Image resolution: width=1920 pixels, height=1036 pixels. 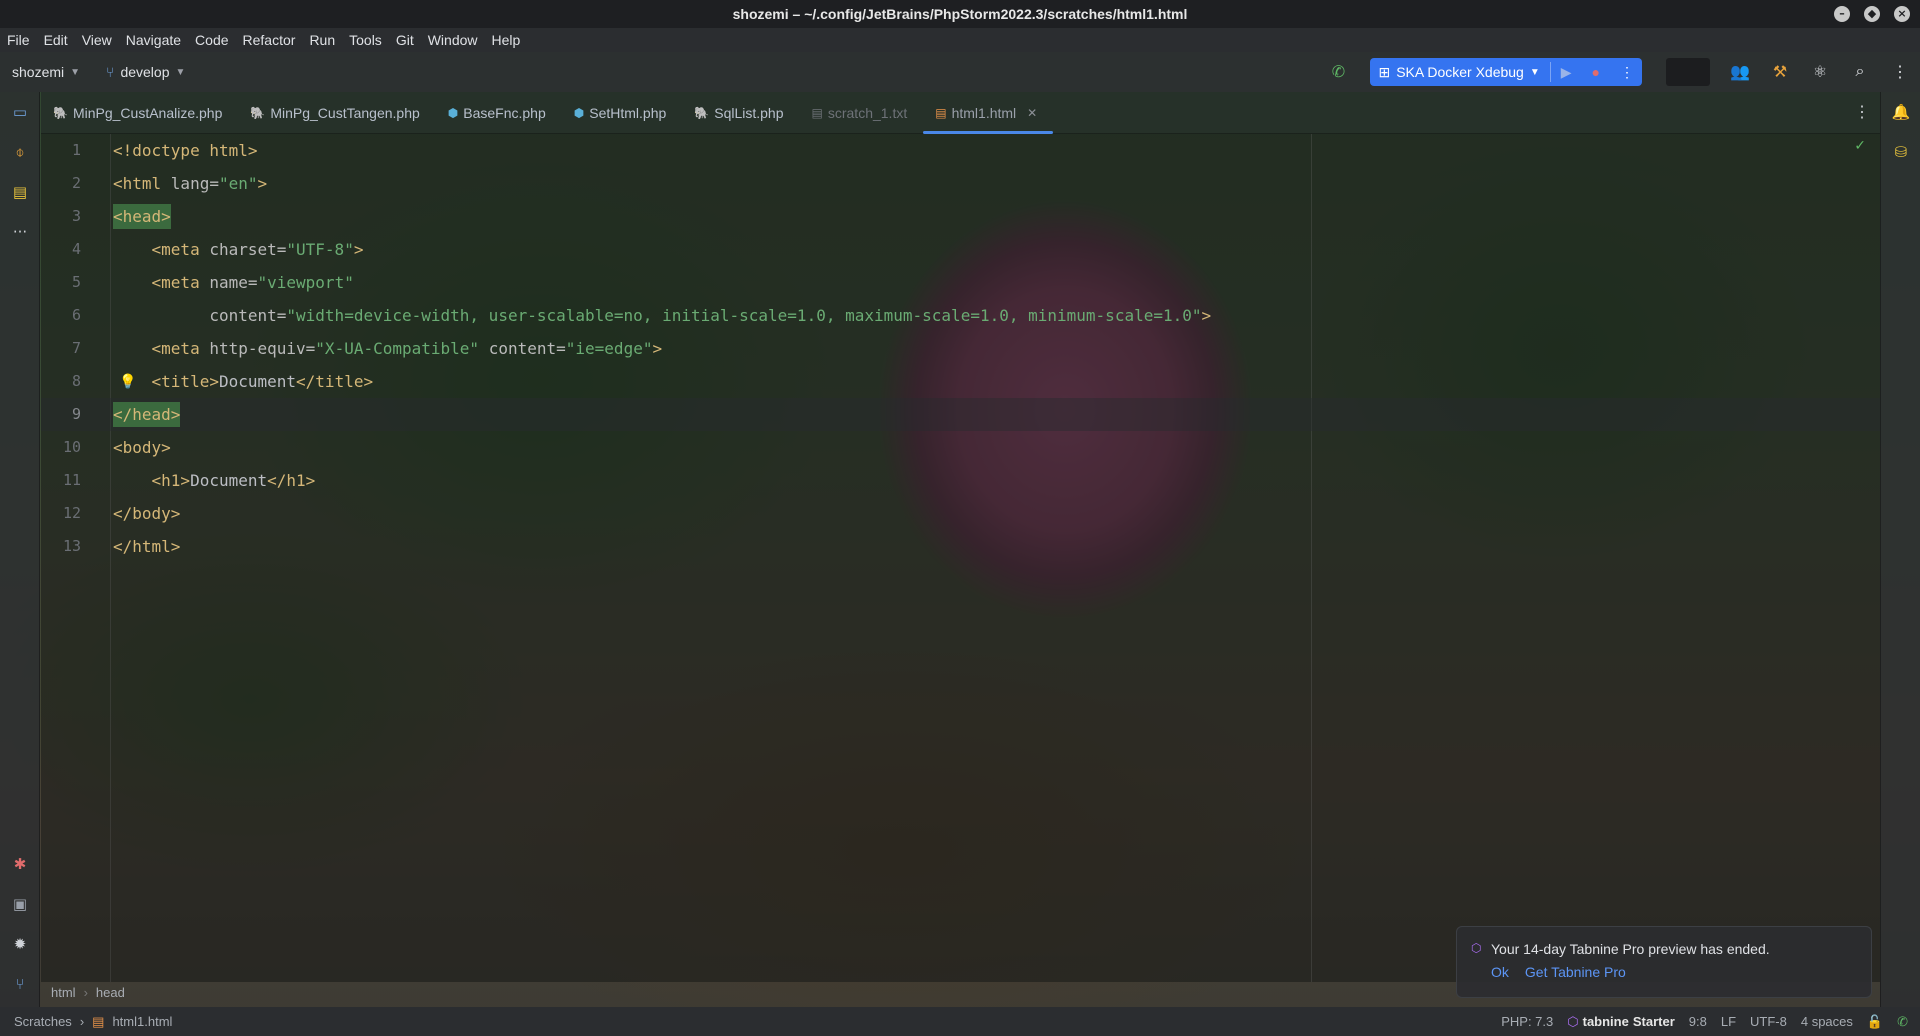 What do you see at coordinates (238, 183) in the screenshot?
I see `code-token: "en"` at bounding box center [238, 183].